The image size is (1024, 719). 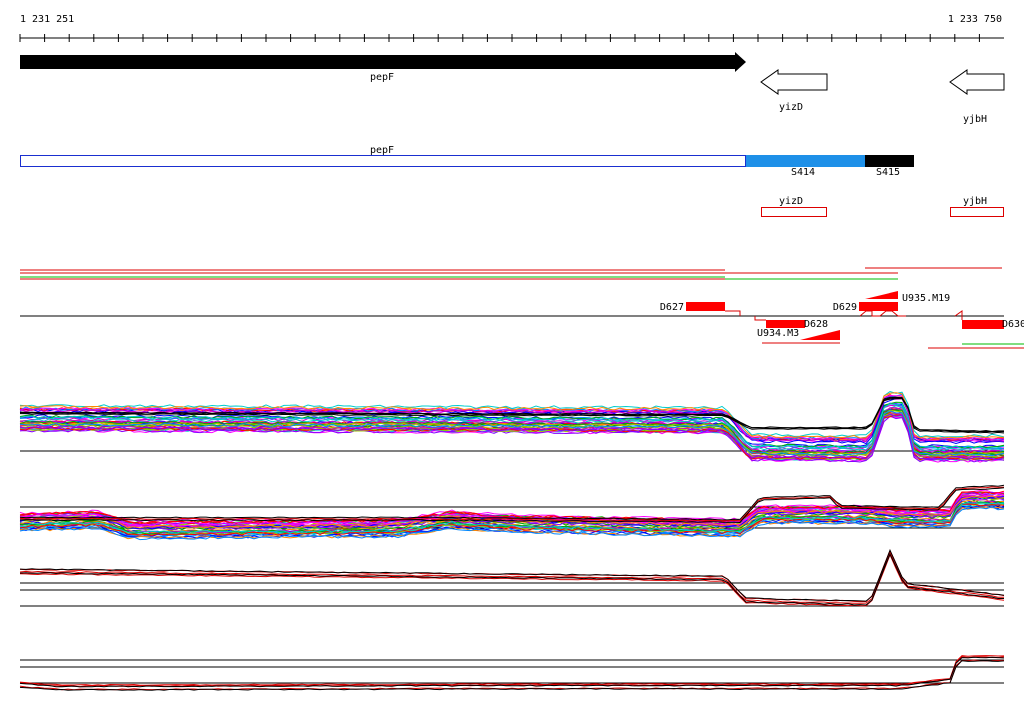 What do you see at coordinates (882, 313) in the screenshot?
I see `feature-connector-D629` at bounding box center [882, 313].